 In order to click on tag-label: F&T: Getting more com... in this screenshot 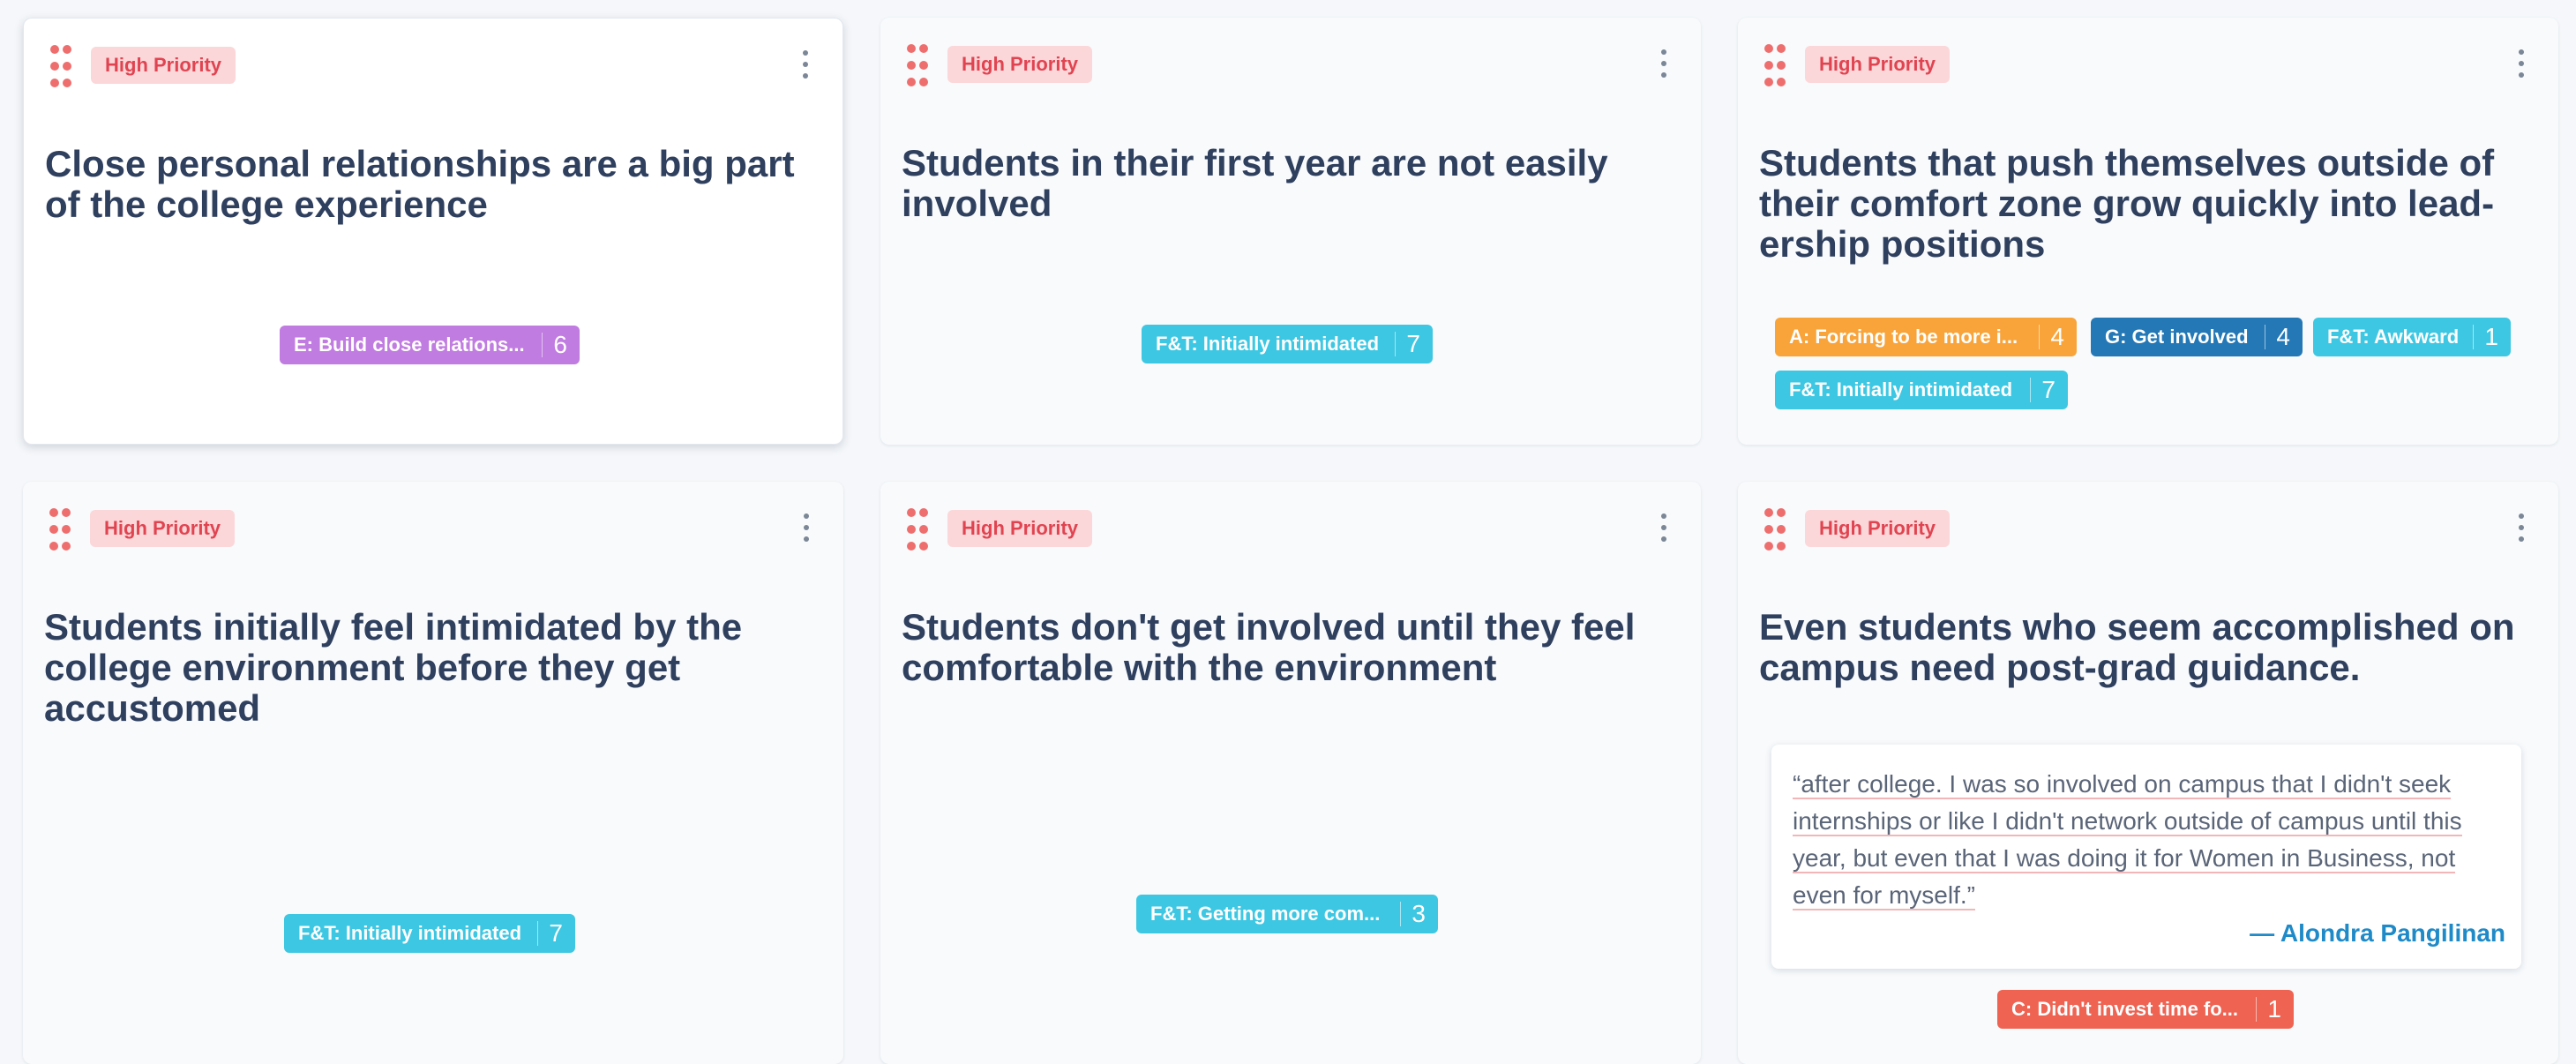, I will do `click(1266, 914)`.